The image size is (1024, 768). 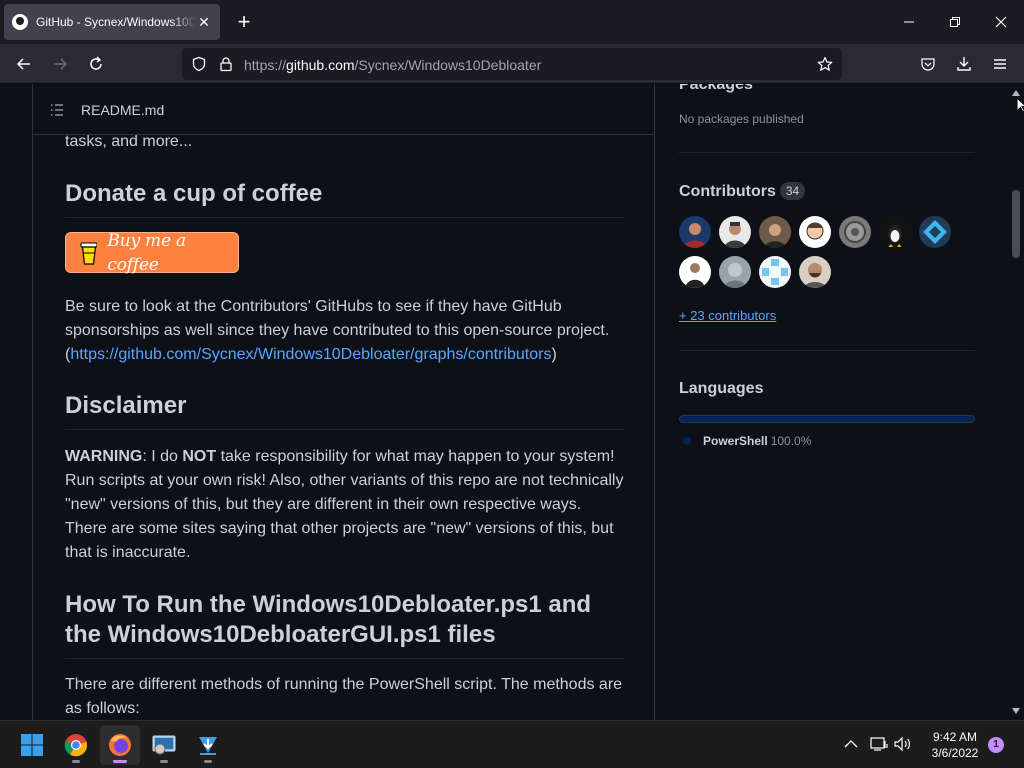 I want to click on menu-button, so click(x=1000, y=64).